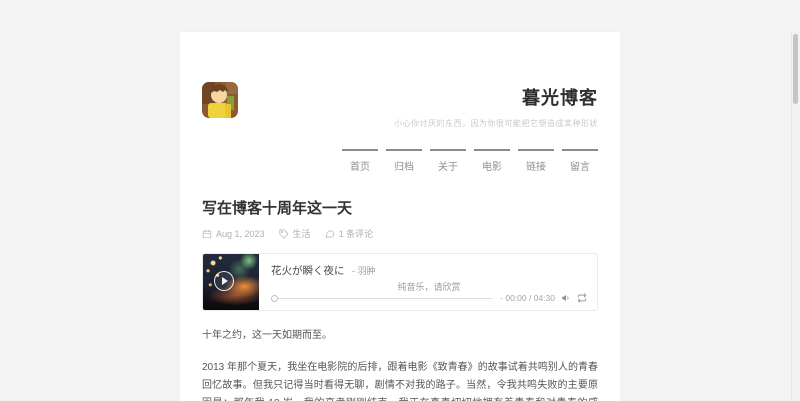  I want to click on player-controls: - 00:00 / 04:30, so click(429, 298).